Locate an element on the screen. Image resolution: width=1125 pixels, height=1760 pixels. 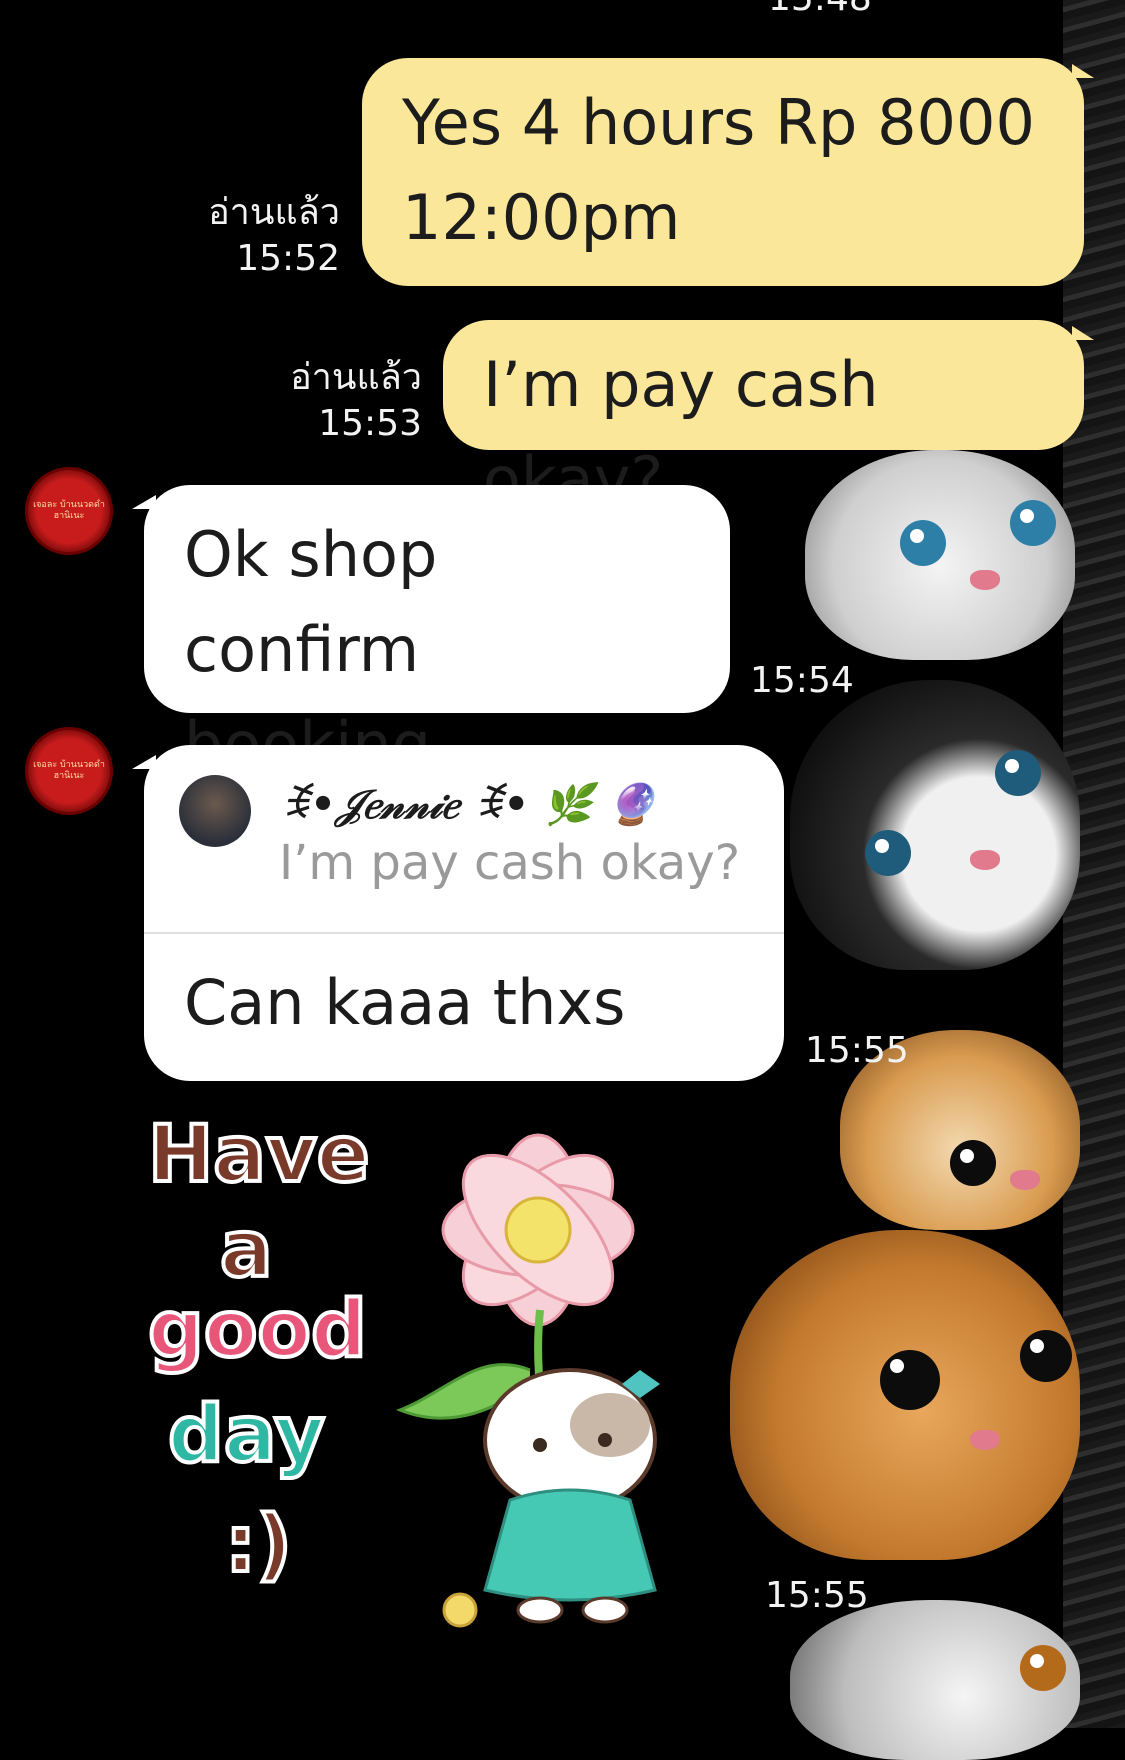
incoming-message: Ok shop confirm booking is located at coordinates (431, 633).